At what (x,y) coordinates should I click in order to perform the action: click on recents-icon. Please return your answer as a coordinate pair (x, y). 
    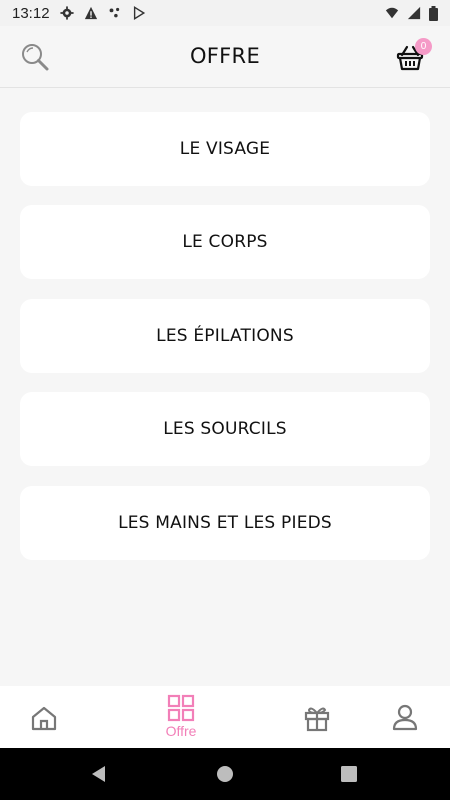
    Looking at the image, I should click on (349, 774).